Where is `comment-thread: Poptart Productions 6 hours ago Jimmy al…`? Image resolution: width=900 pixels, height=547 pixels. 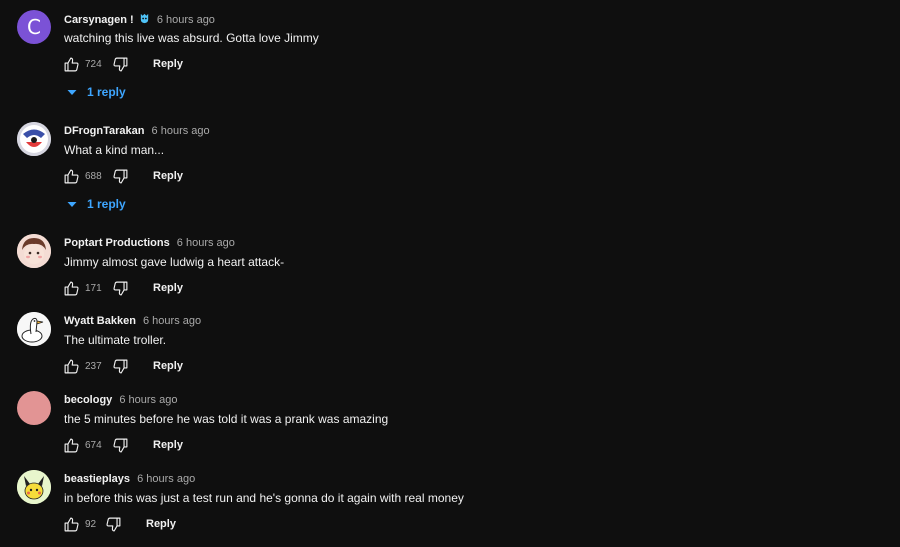 comment-thread: Poptart Productions 6 hours ago Jimmy al… is located at coordinates (450, 266).